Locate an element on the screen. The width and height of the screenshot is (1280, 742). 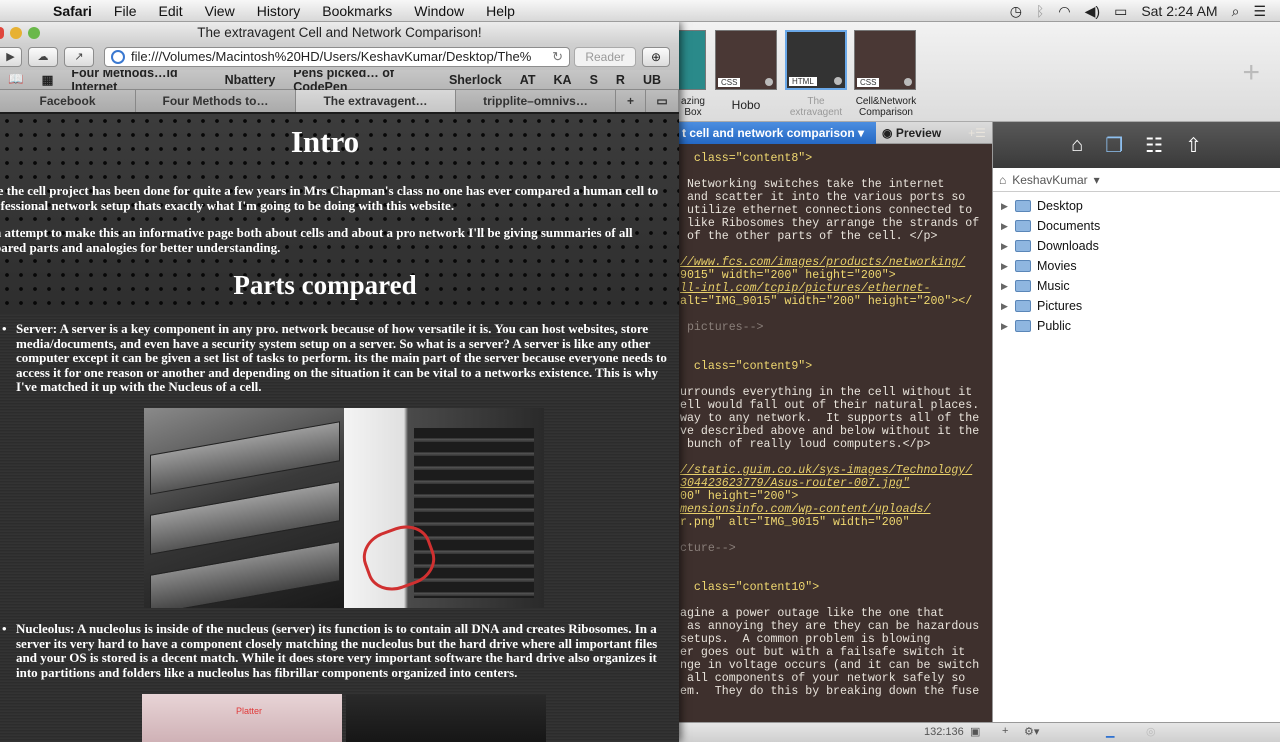
bookmark-s: S is located at coordinates (594, 80).